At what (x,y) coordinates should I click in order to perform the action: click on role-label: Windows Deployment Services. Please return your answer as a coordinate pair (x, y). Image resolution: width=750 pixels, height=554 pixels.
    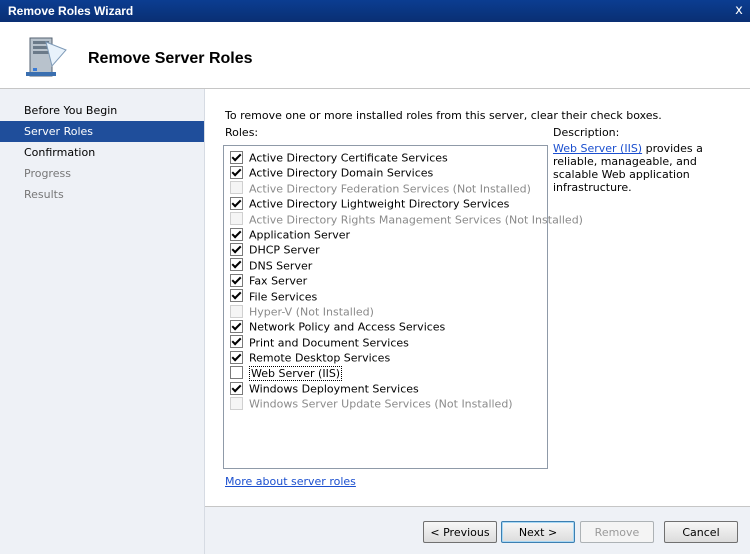
    Looking at the image, I should click on (334, 389).